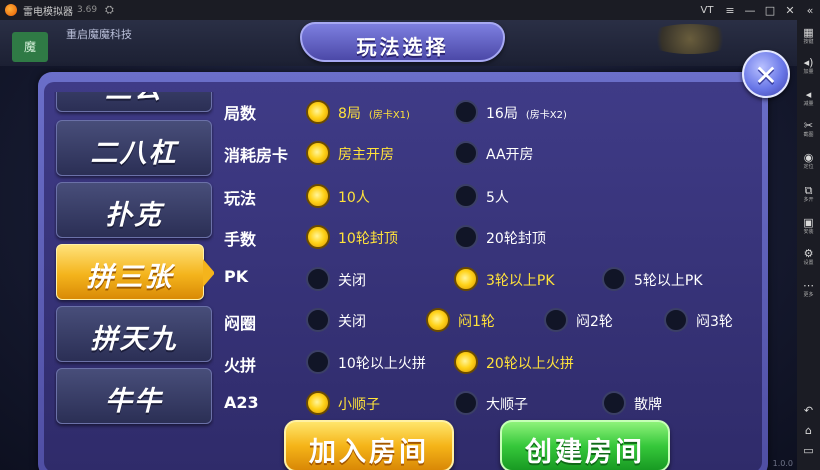 The image size is (820, 470). I want to click on screenshot-icon: ✂, so click(808, 125).